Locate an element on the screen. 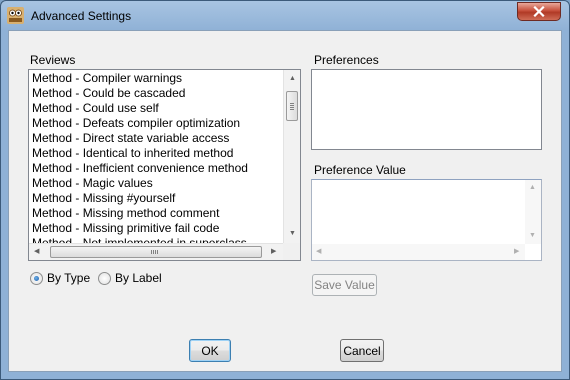 The height and width of the screenshot is (380, 570). list-item: Method - Magic values is located at coordinates (156, 183).